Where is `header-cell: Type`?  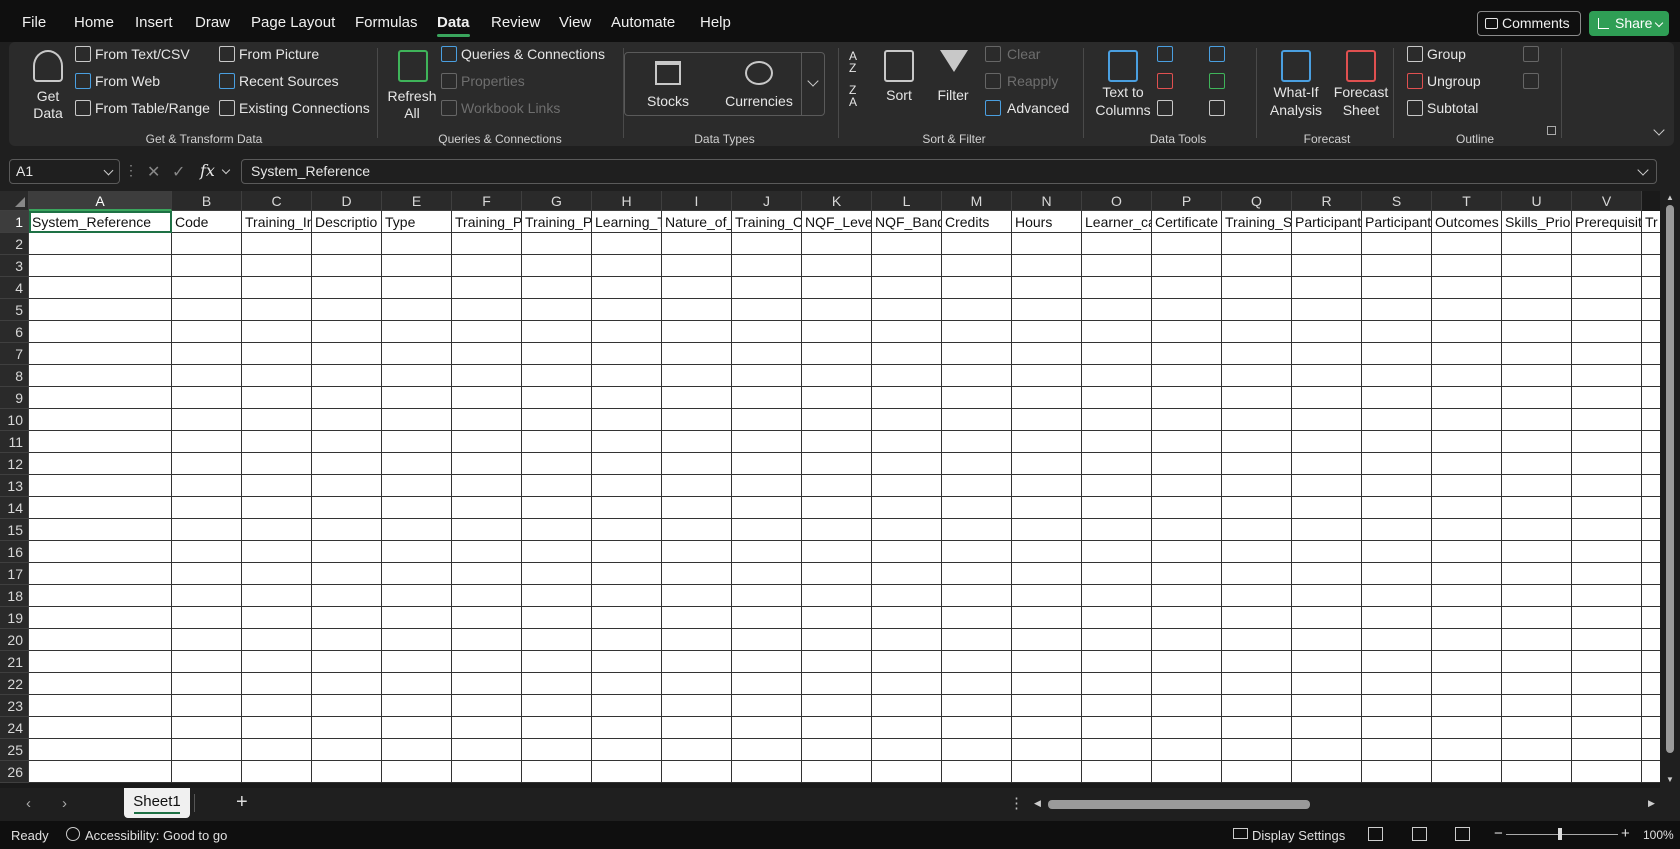
header-cell: Type is located at coordinates (417, 222).